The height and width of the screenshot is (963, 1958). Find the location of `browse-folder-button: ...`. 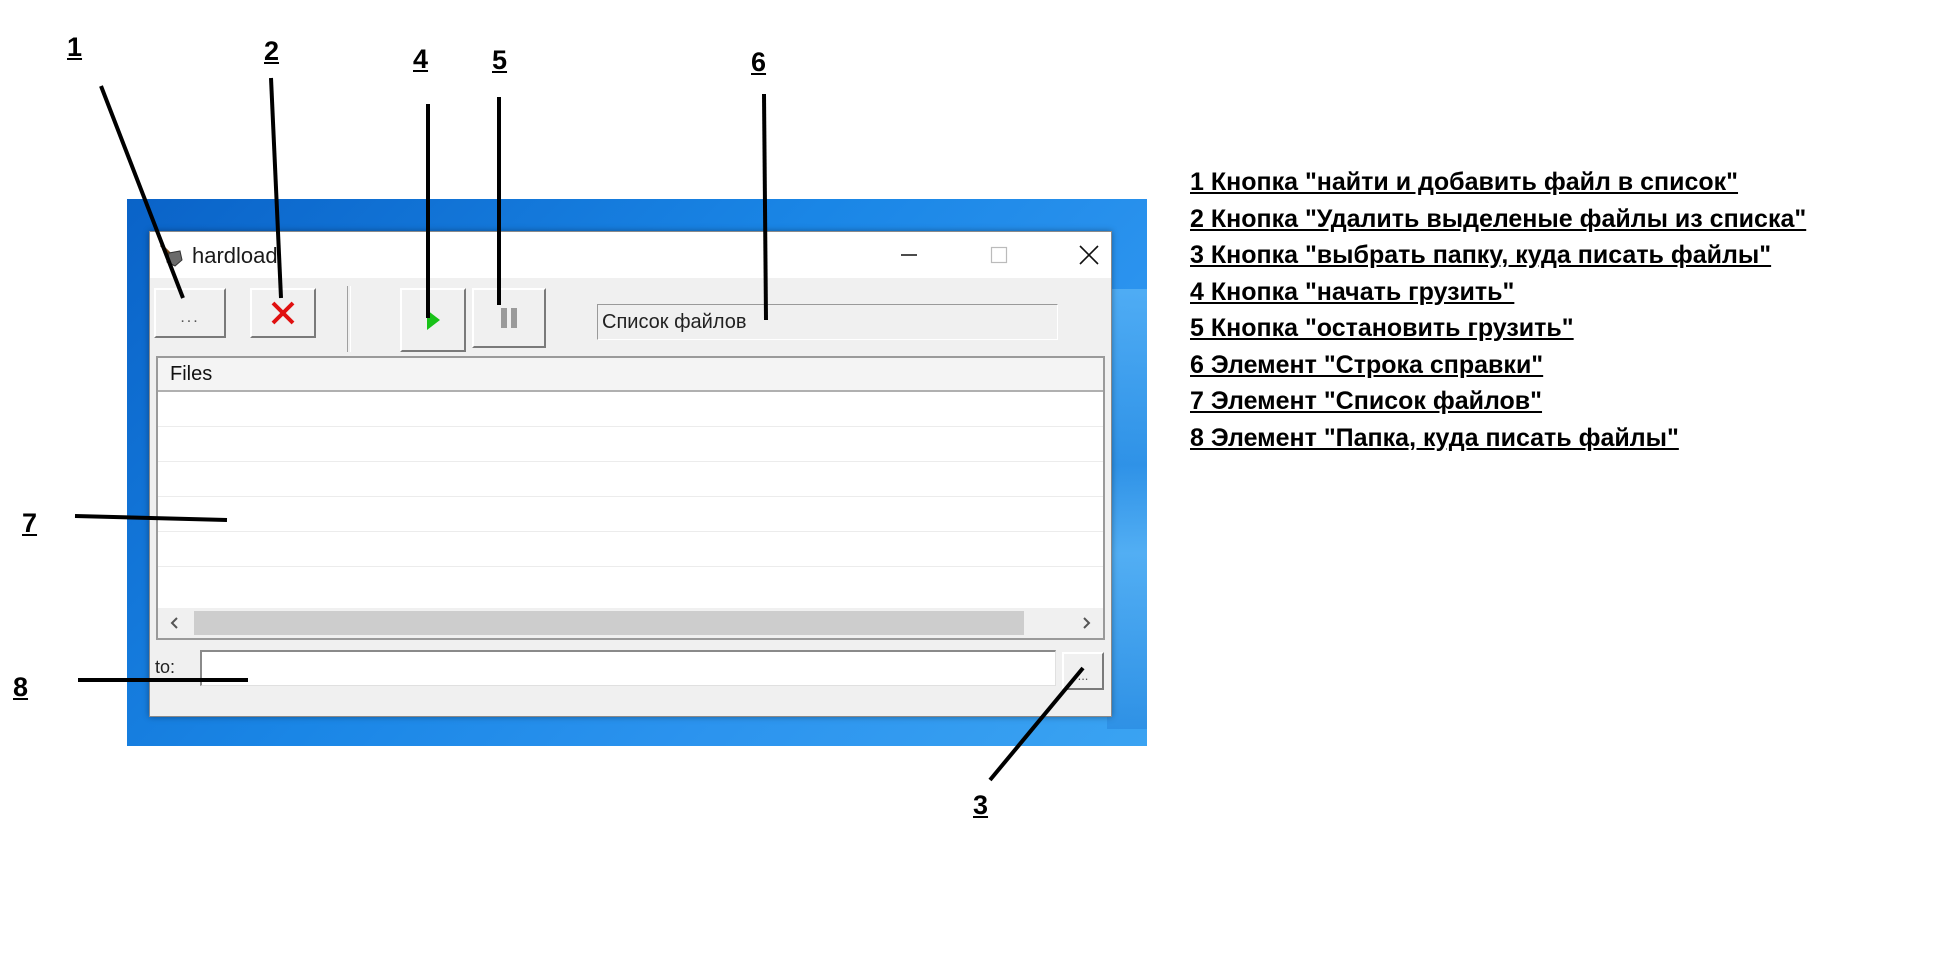

browse-folder-button: ... is located at coordinates (1083, 671).